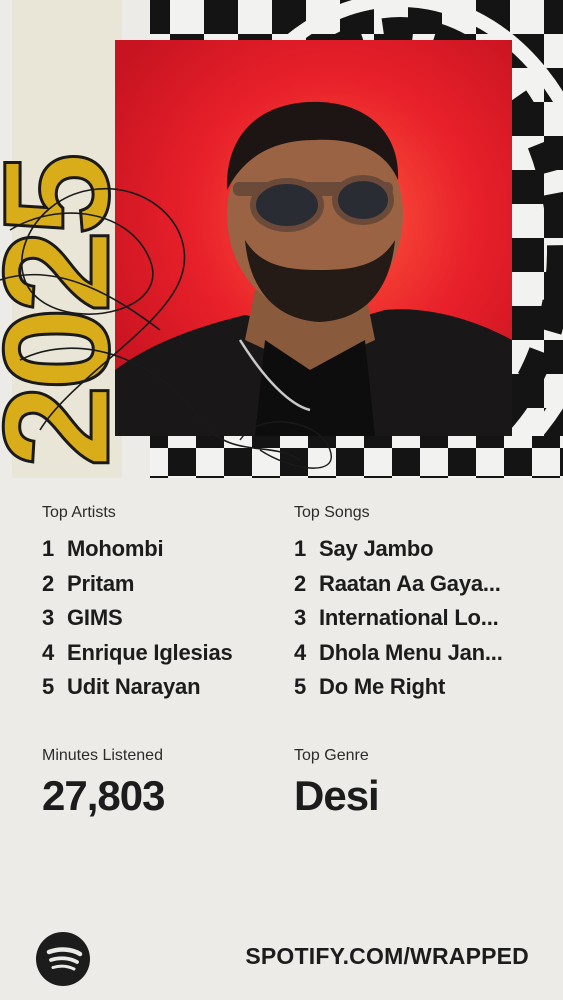  What do you see at coordinates (103, 795) in the screenshot?
I see `minutes-listened-value: 27,803` at bounding box center [103, 795].